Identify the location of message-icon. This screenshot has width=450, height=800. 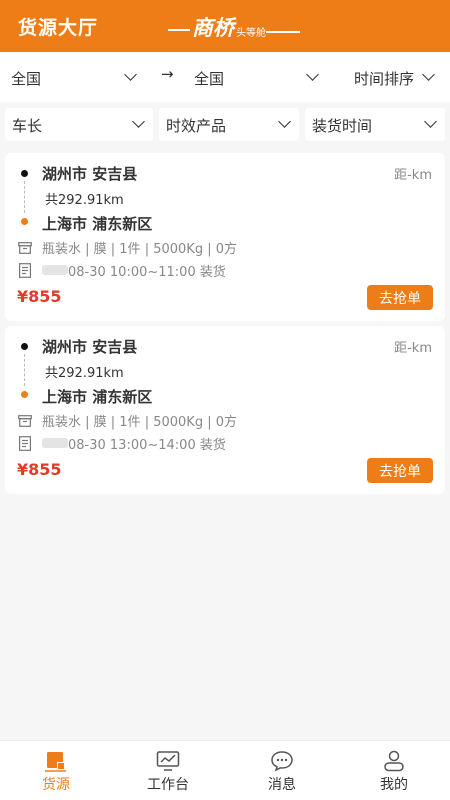
(282, 761).